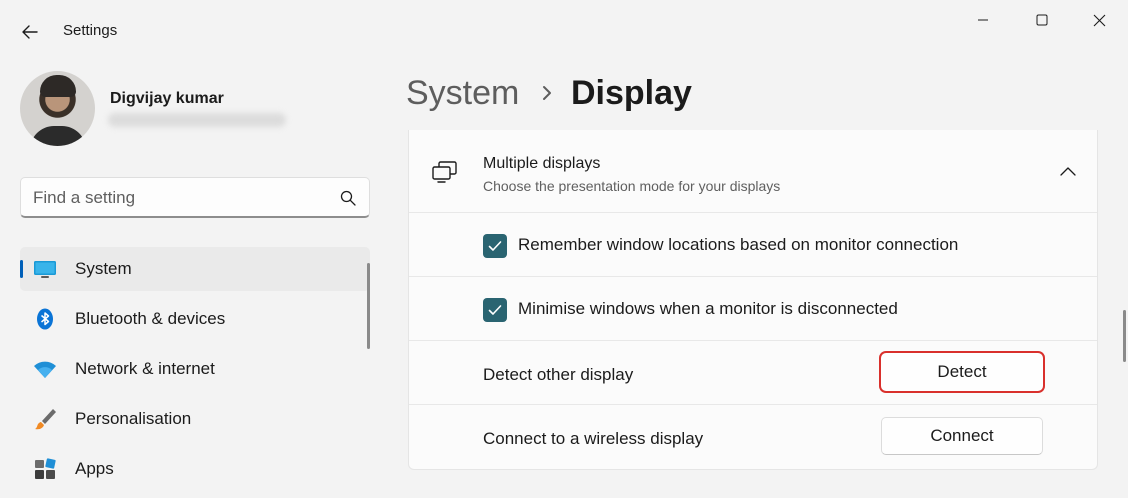  Describe the element at coordinates (150, 318) in the screenshot. I see `sidebar-item-label: Bluetooth & devices` at that location.